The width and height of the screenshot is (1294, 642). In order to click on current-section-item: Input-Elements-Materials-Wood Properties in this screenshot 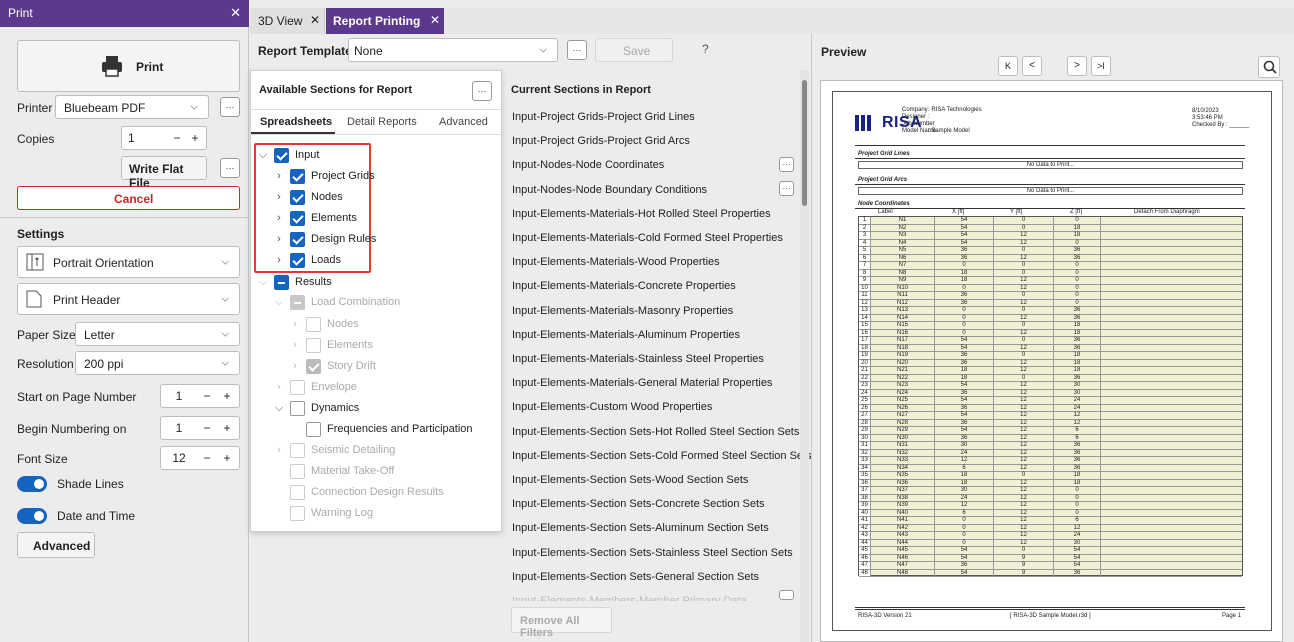, I will do `click(616, 262)`.